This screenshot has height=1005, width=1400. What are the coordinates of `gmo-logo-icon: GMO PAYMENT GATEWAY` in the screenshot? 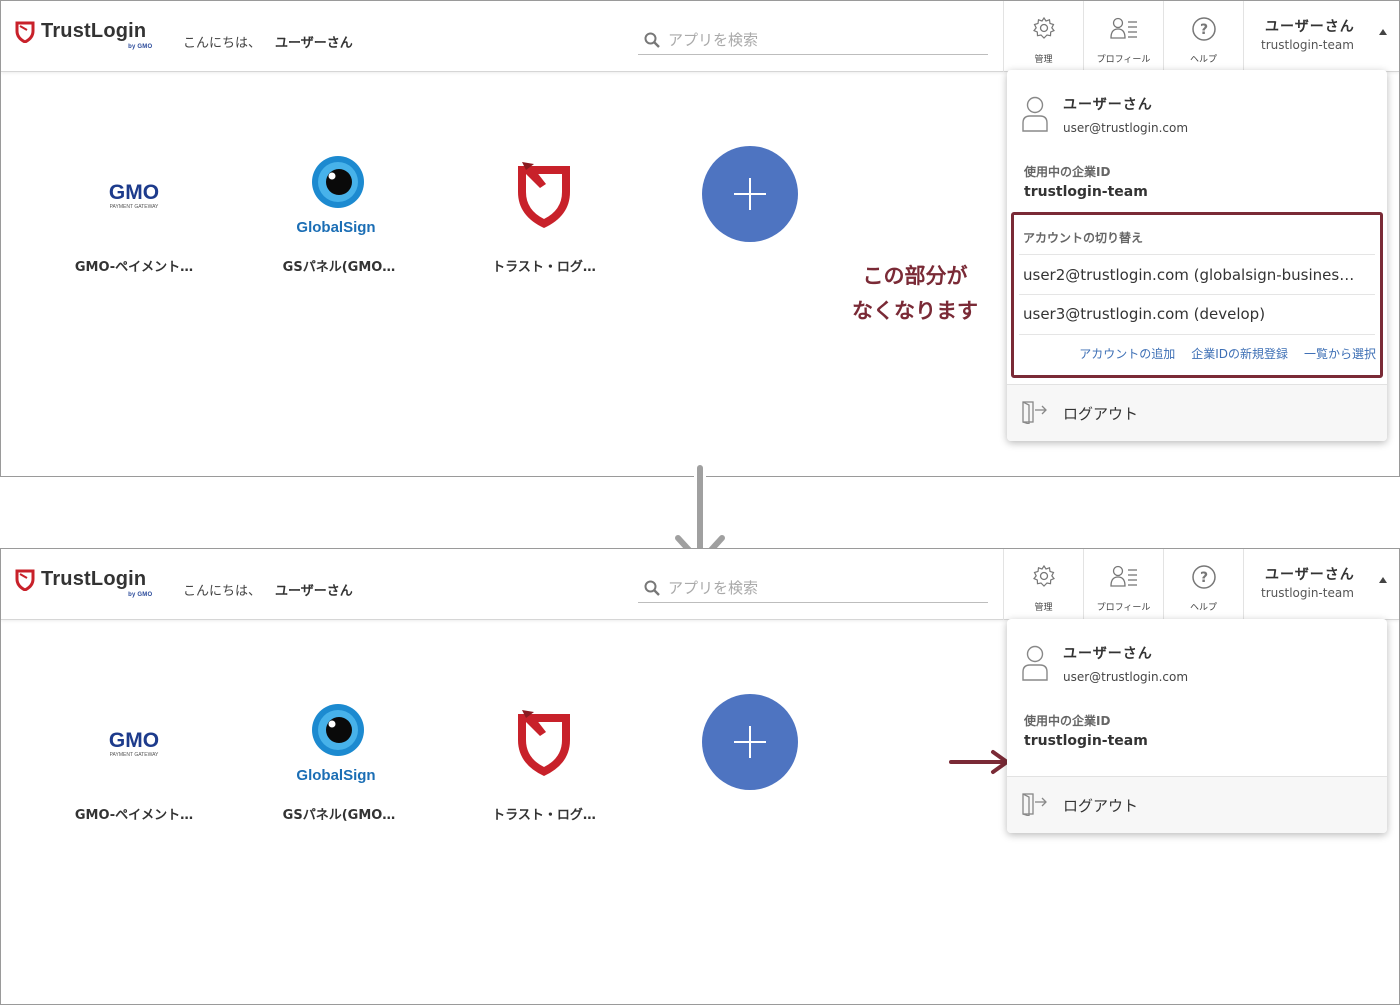 It's located at (134, 745).